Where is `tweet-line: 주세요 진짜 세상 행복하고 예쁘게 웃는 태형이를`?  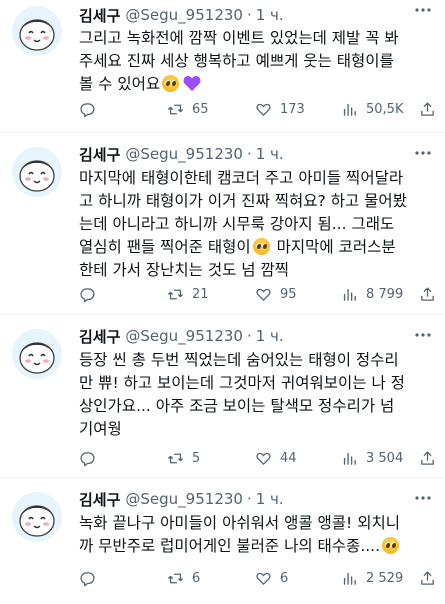 tweet-line: 주세요 진짜 세상 행복하고 예쁘게 웃는 태형이를 is located at coordinates (236, 61).